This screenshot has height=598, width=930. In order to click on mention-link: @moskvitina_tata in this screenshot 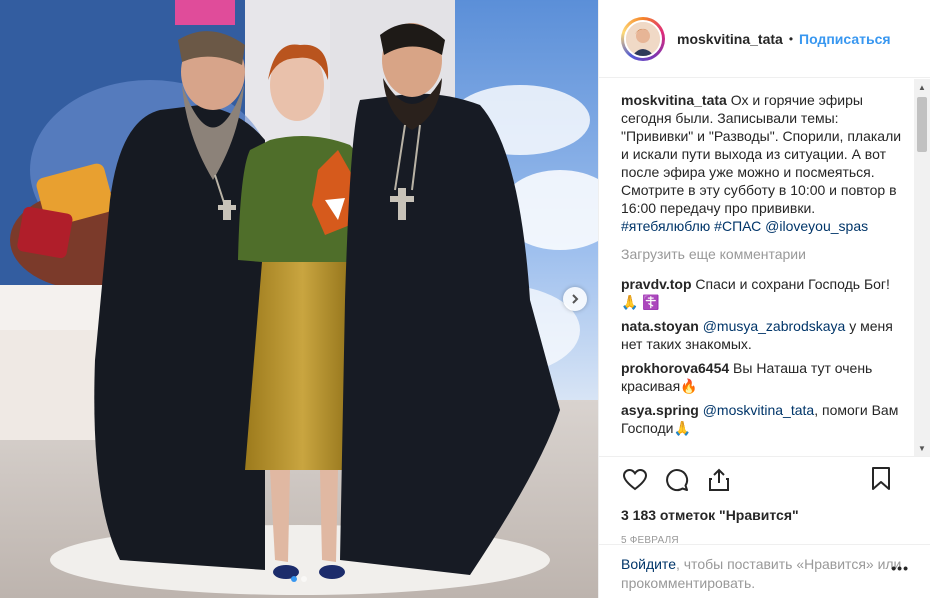, I will do `click(758, 410)`.